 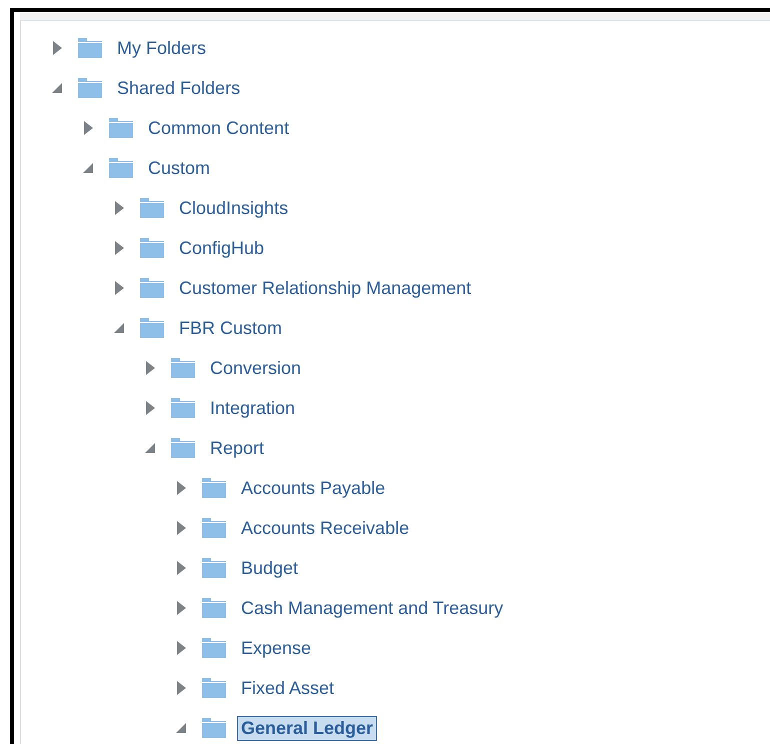 What do you see at coordinates (179, 168) in the screenshot?
I see `tree-item: Custom` at bounding box center [179, 168].